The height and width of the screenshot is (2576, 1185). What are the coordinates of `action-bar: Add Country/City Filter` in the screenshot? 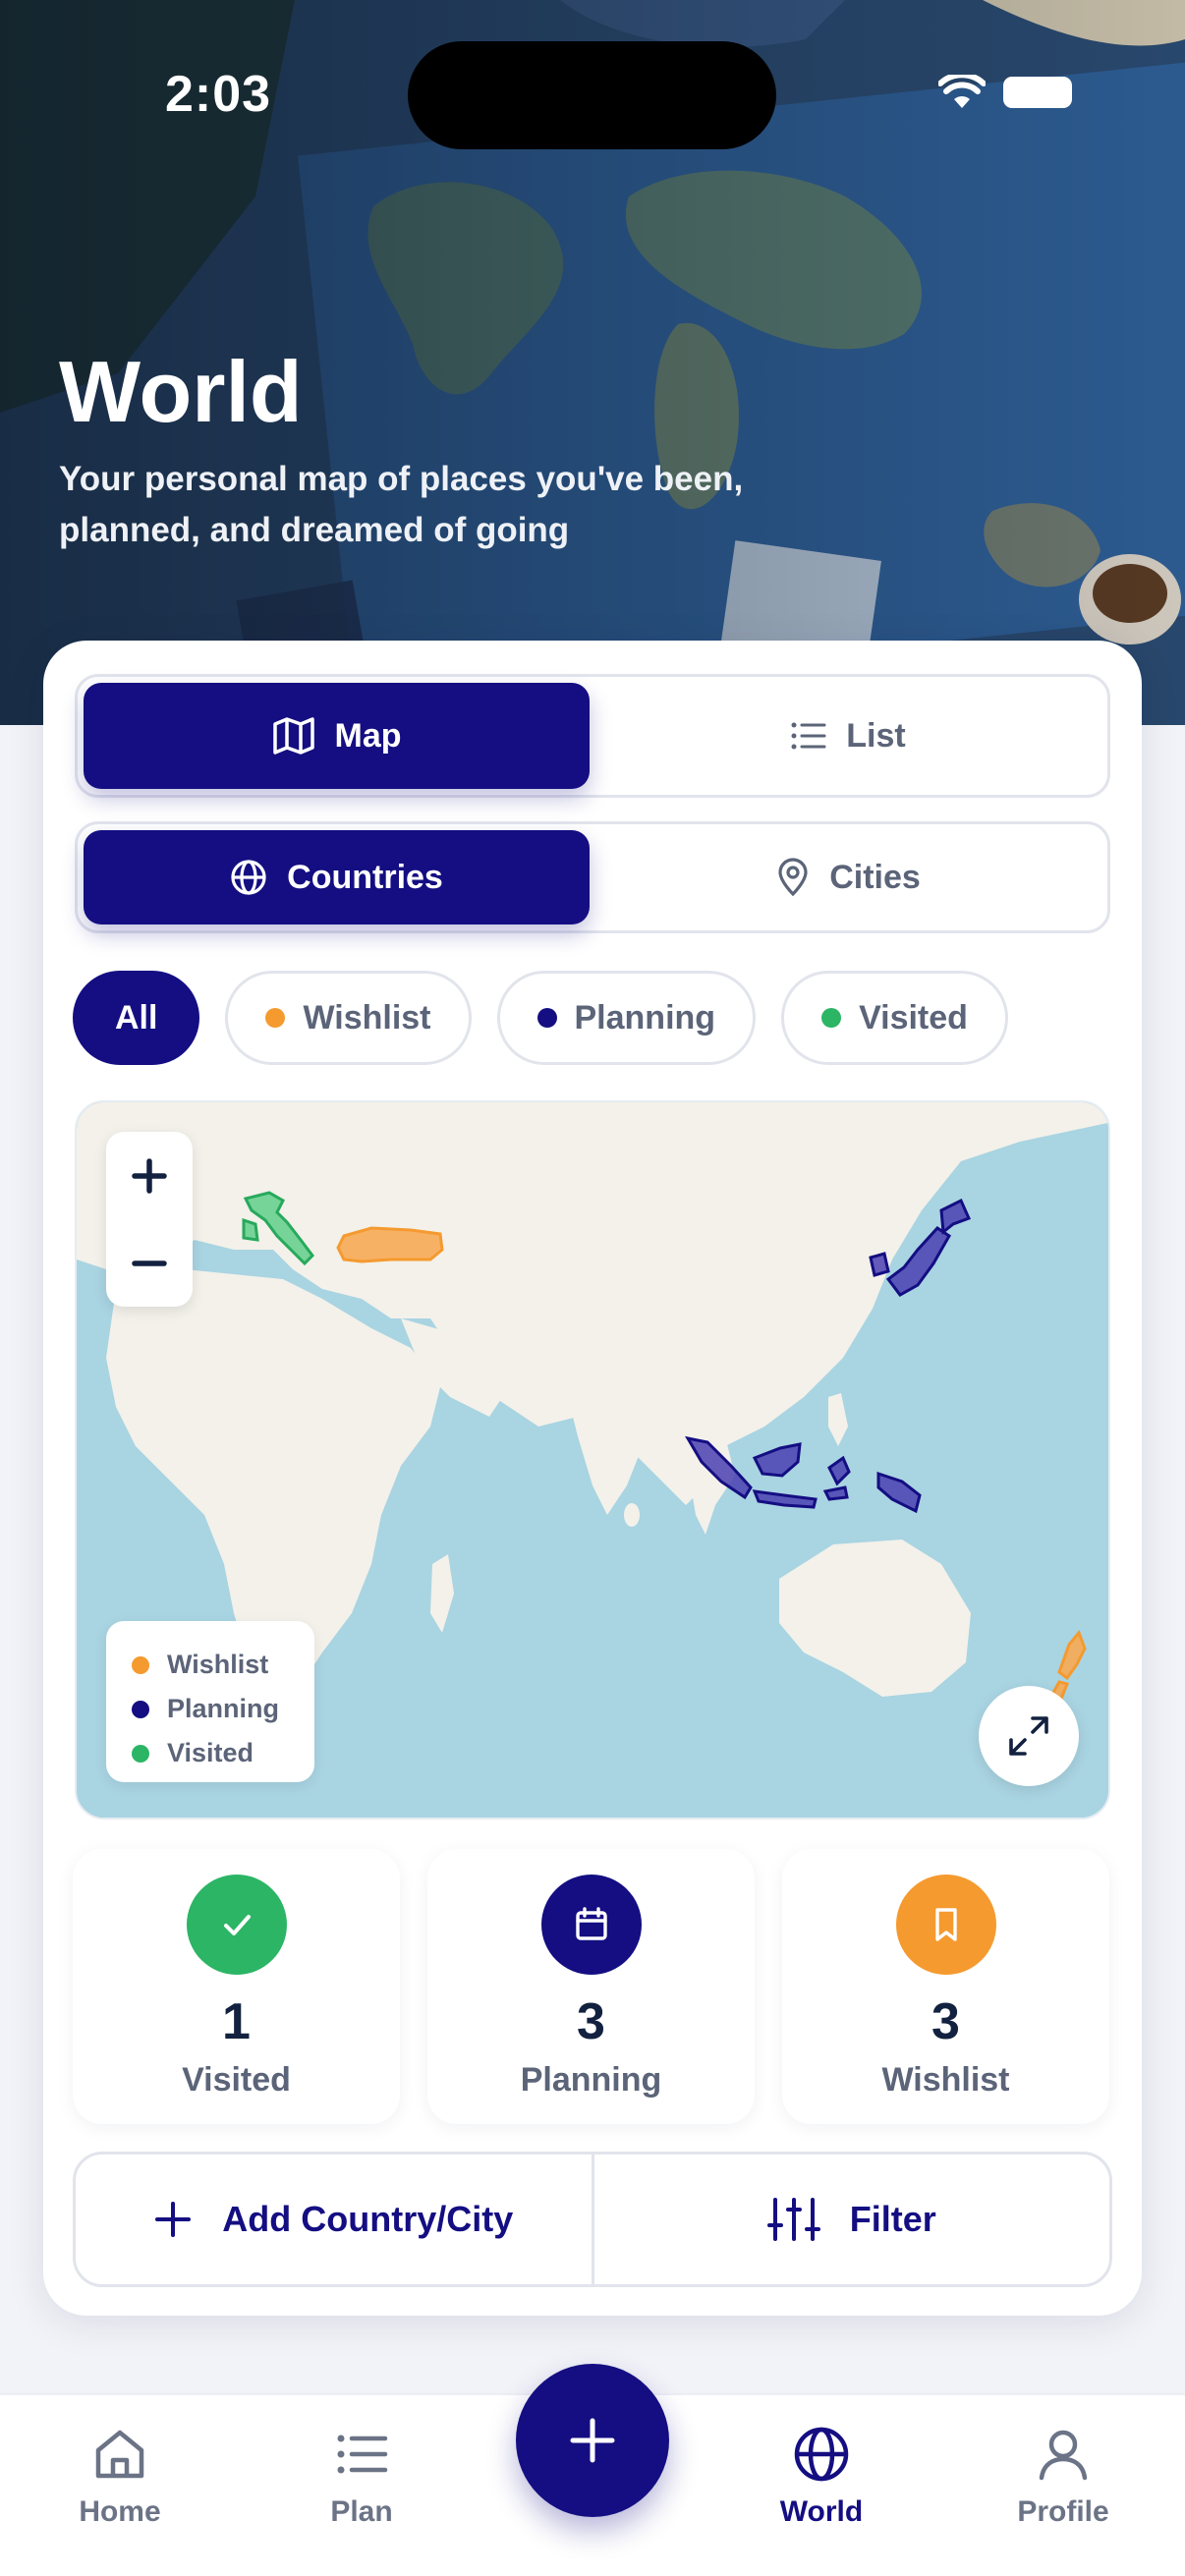 It's located at (592, 2219).